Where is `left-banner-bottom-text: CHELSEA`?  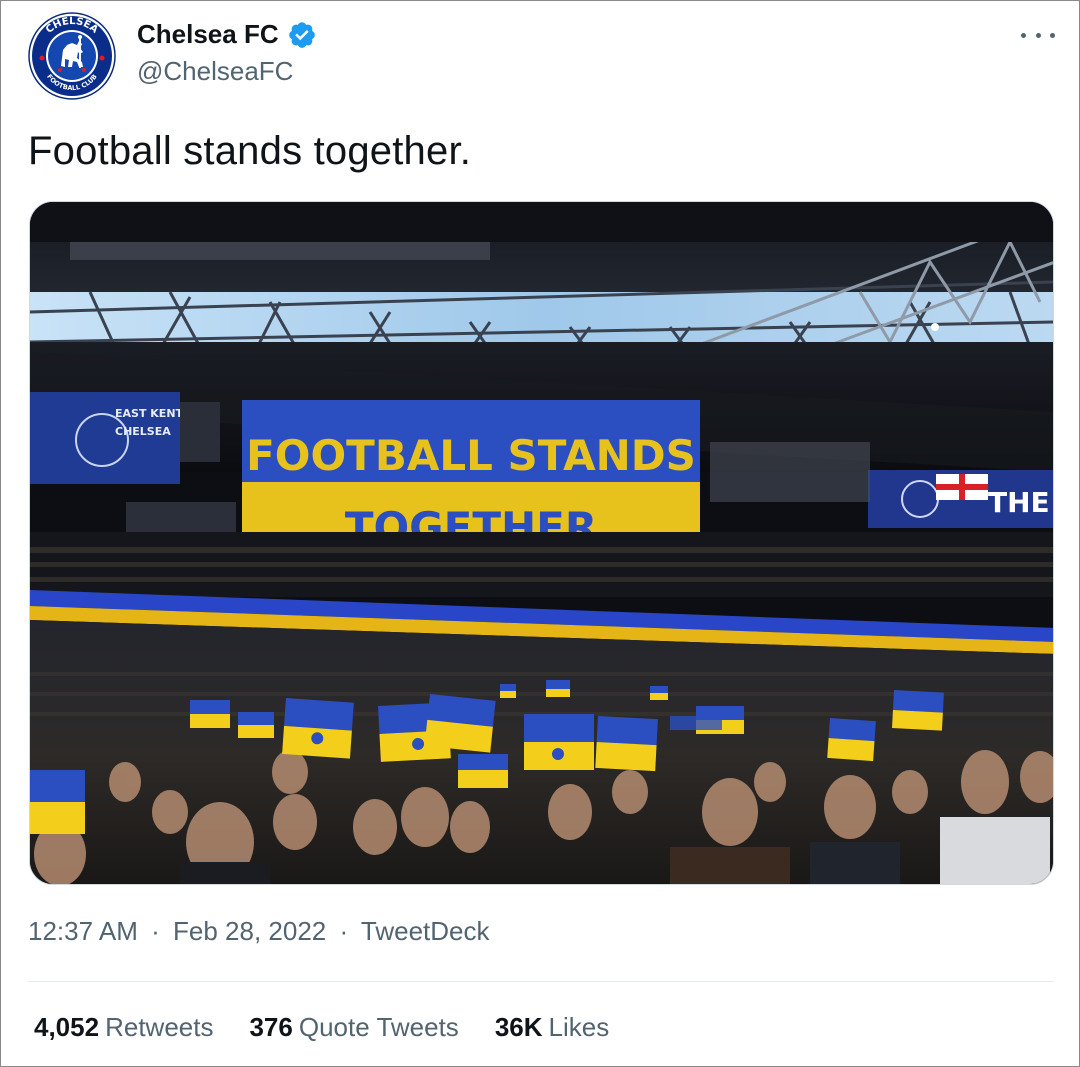
left-banner-bottom-text: CHELSEA is located at coordinates (143, 431).